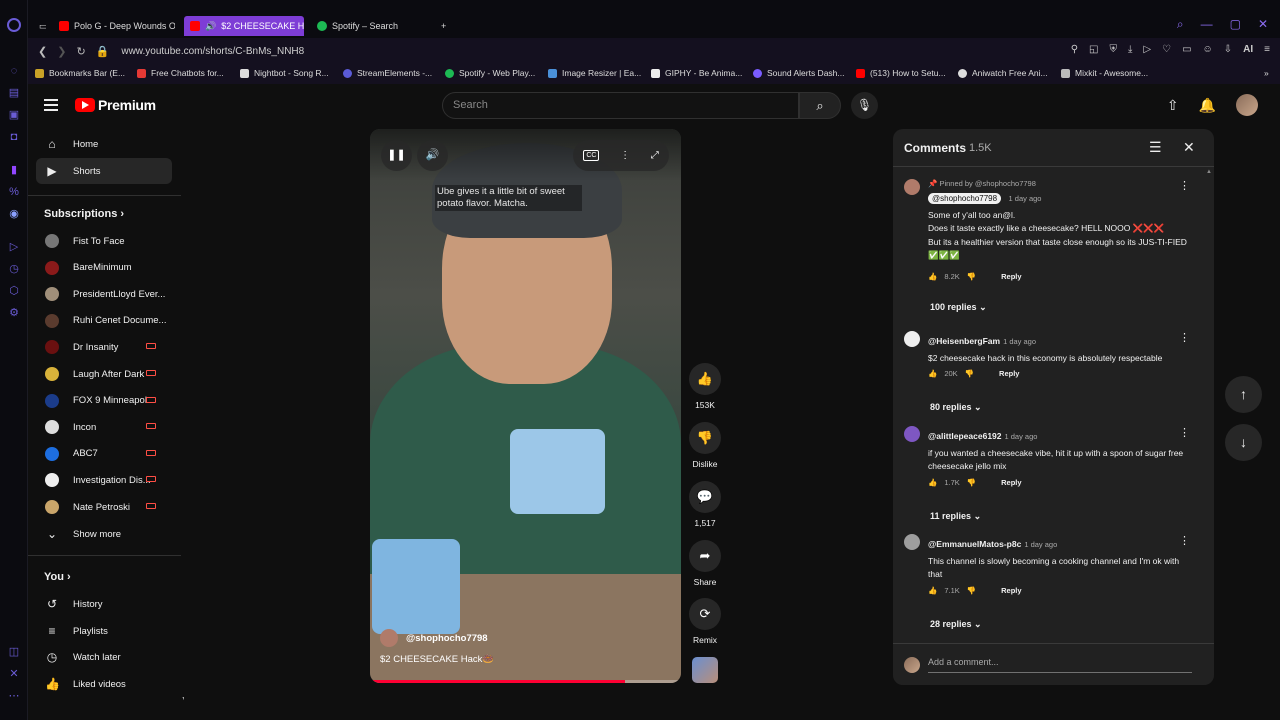  I want to click on replies-toggle: 100 replies ⌄, so click(958, 307).